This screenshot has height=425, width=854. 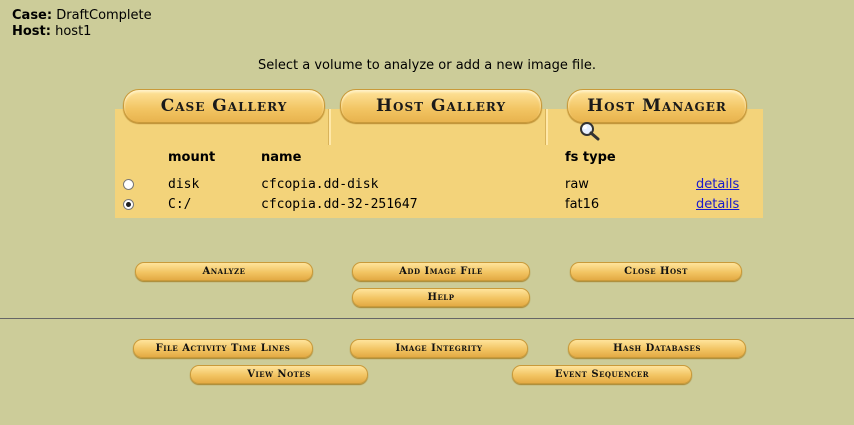 What do you see at coordinates (279, 374) in the screenshot?
I see `view-notes-button: View Notes` at bounding box center [279, 374].